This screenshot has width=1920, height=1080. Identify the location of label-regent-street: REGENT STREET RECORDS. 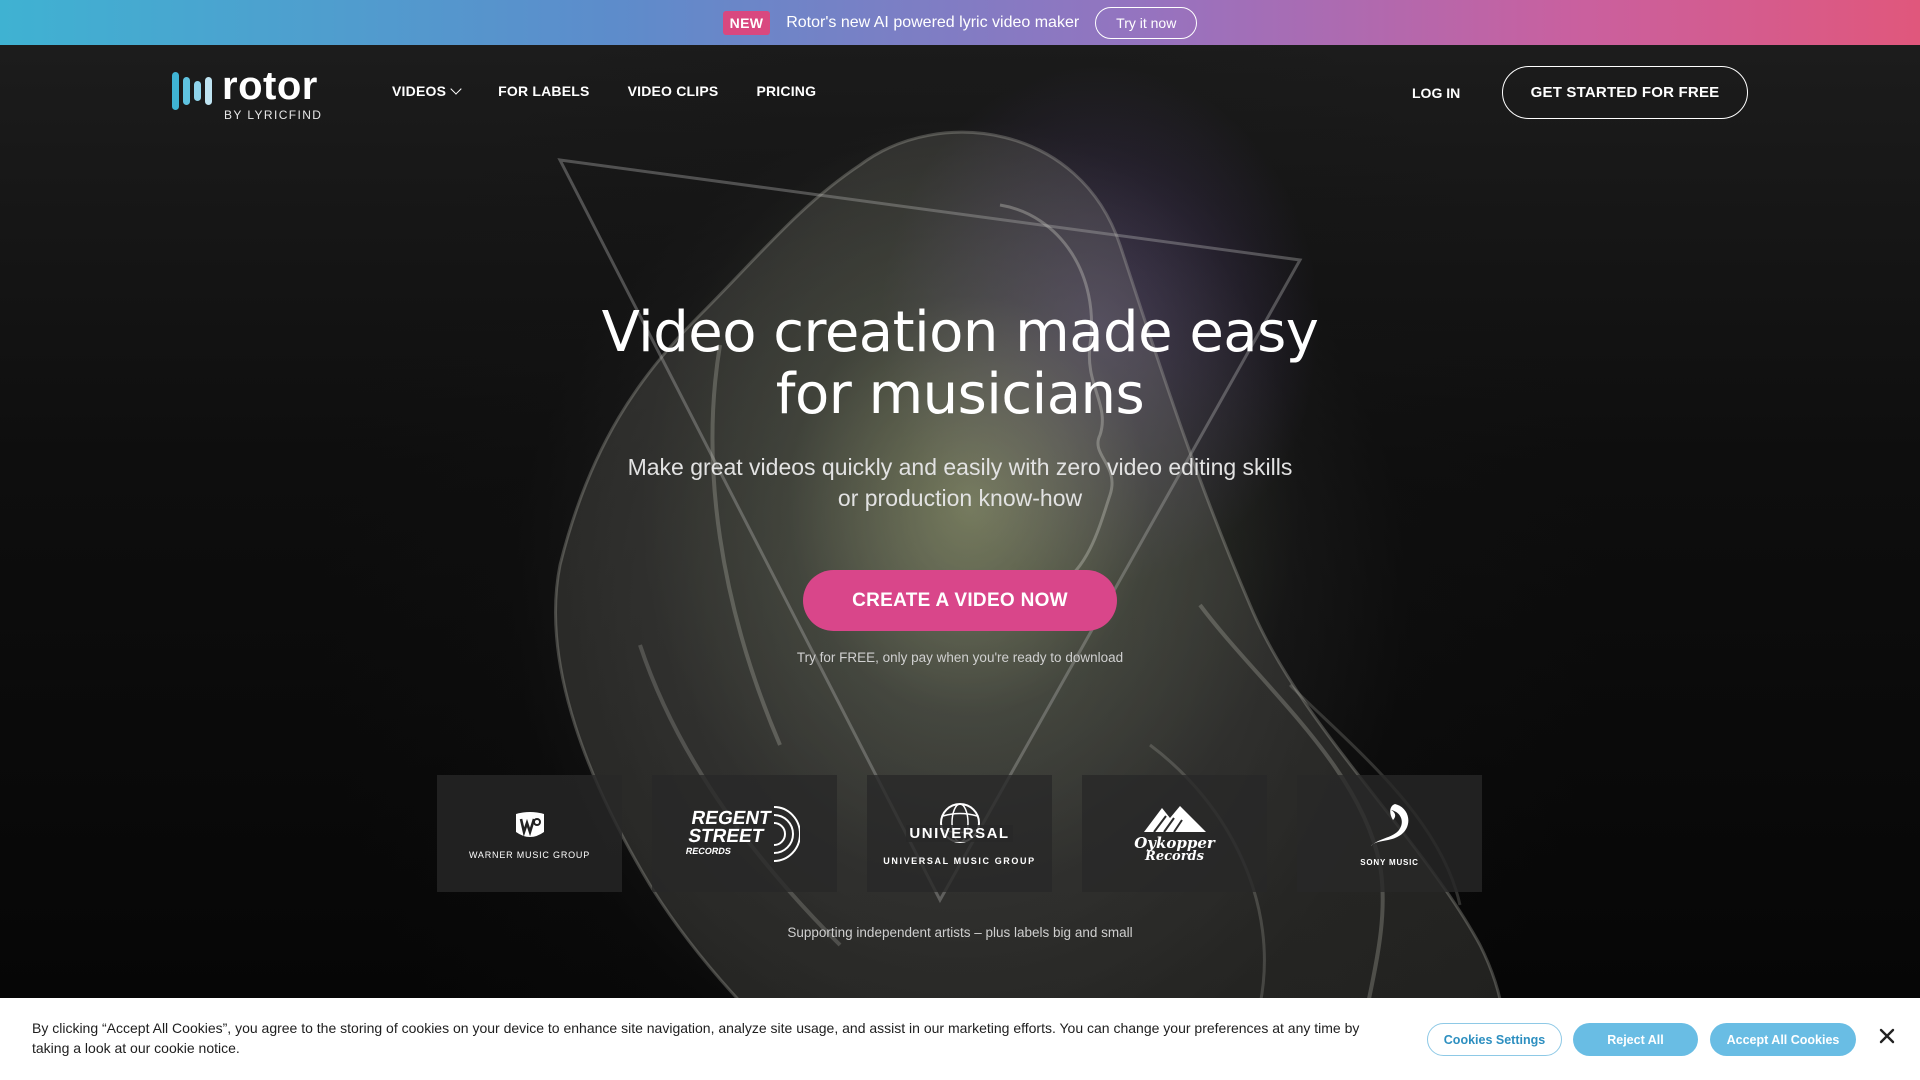
(744, 833).